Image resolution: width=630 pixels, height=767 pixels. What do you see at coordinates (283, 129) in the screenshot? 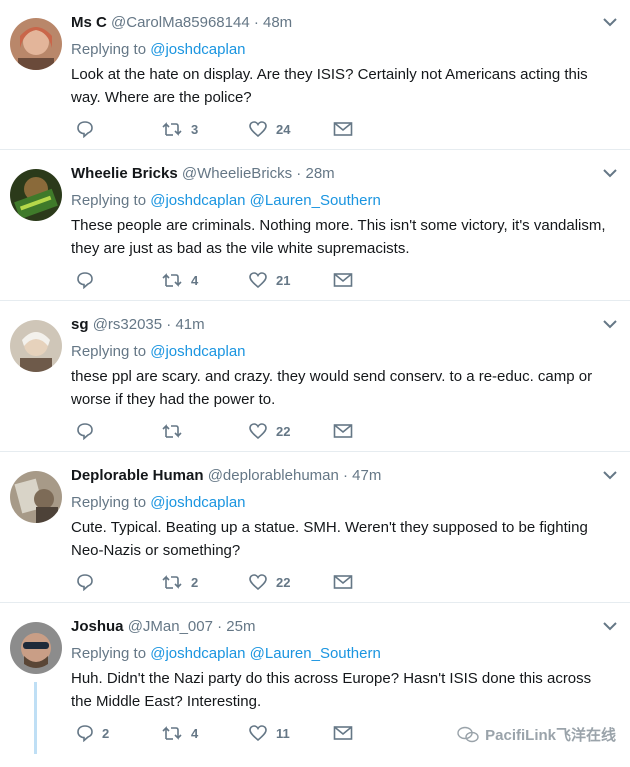
I see `like-count: 24` at bounding box center [283, 129].